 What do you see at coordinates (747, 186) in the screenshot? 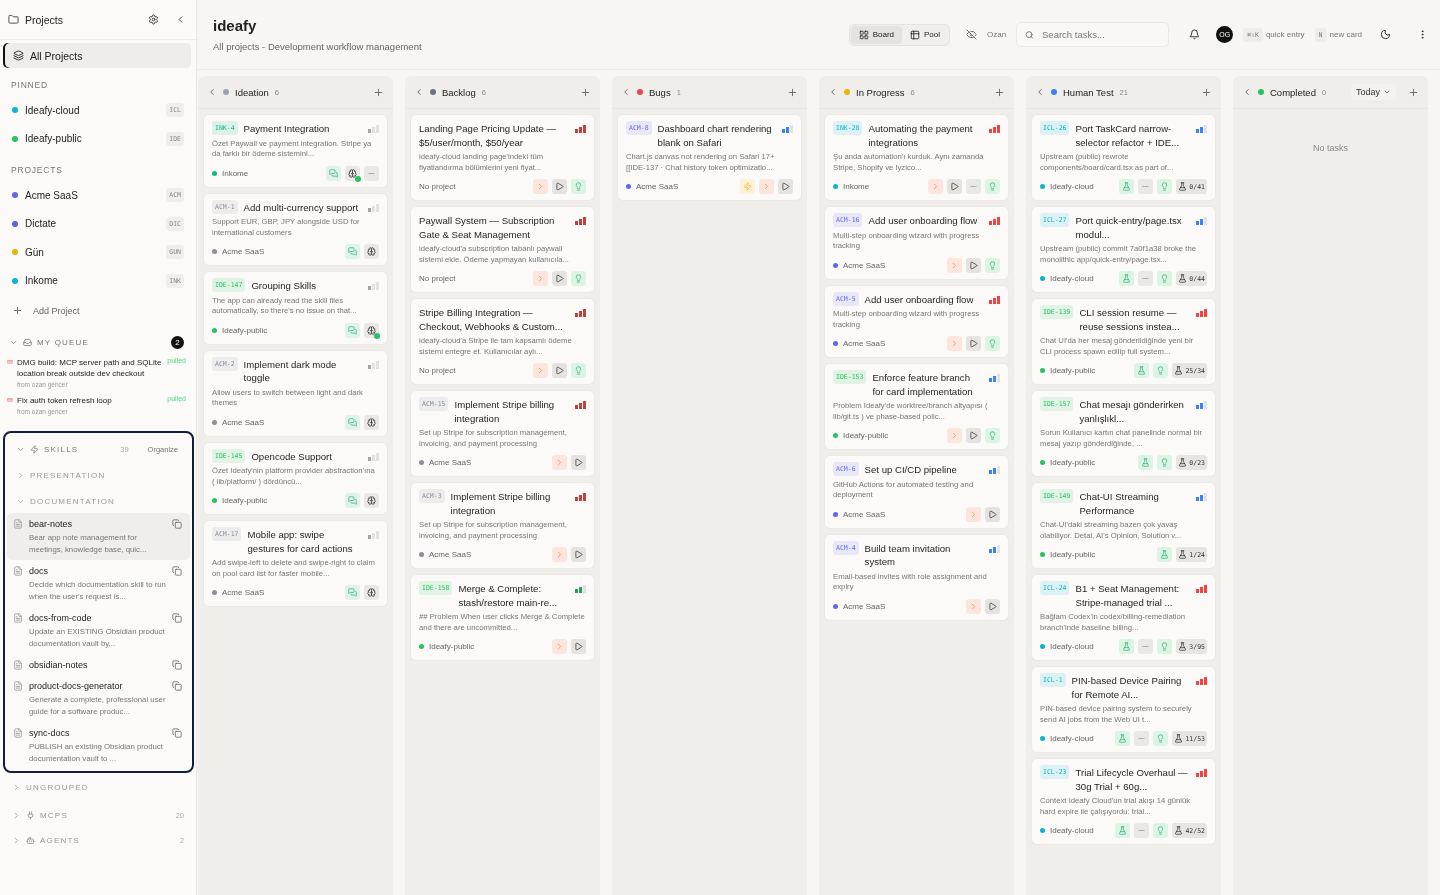
I see `bolt-button` at bounding box center [747, 186].